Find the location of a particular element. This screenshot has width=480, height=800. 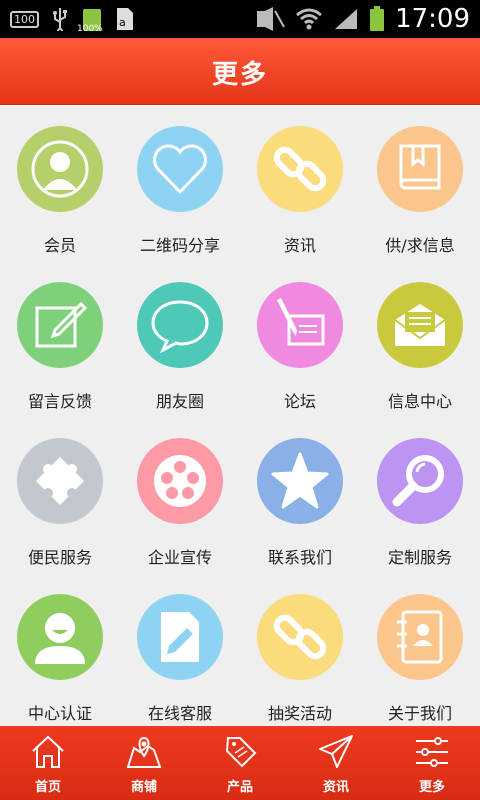

paper-plane-icon is located at coordinates (336, 751).